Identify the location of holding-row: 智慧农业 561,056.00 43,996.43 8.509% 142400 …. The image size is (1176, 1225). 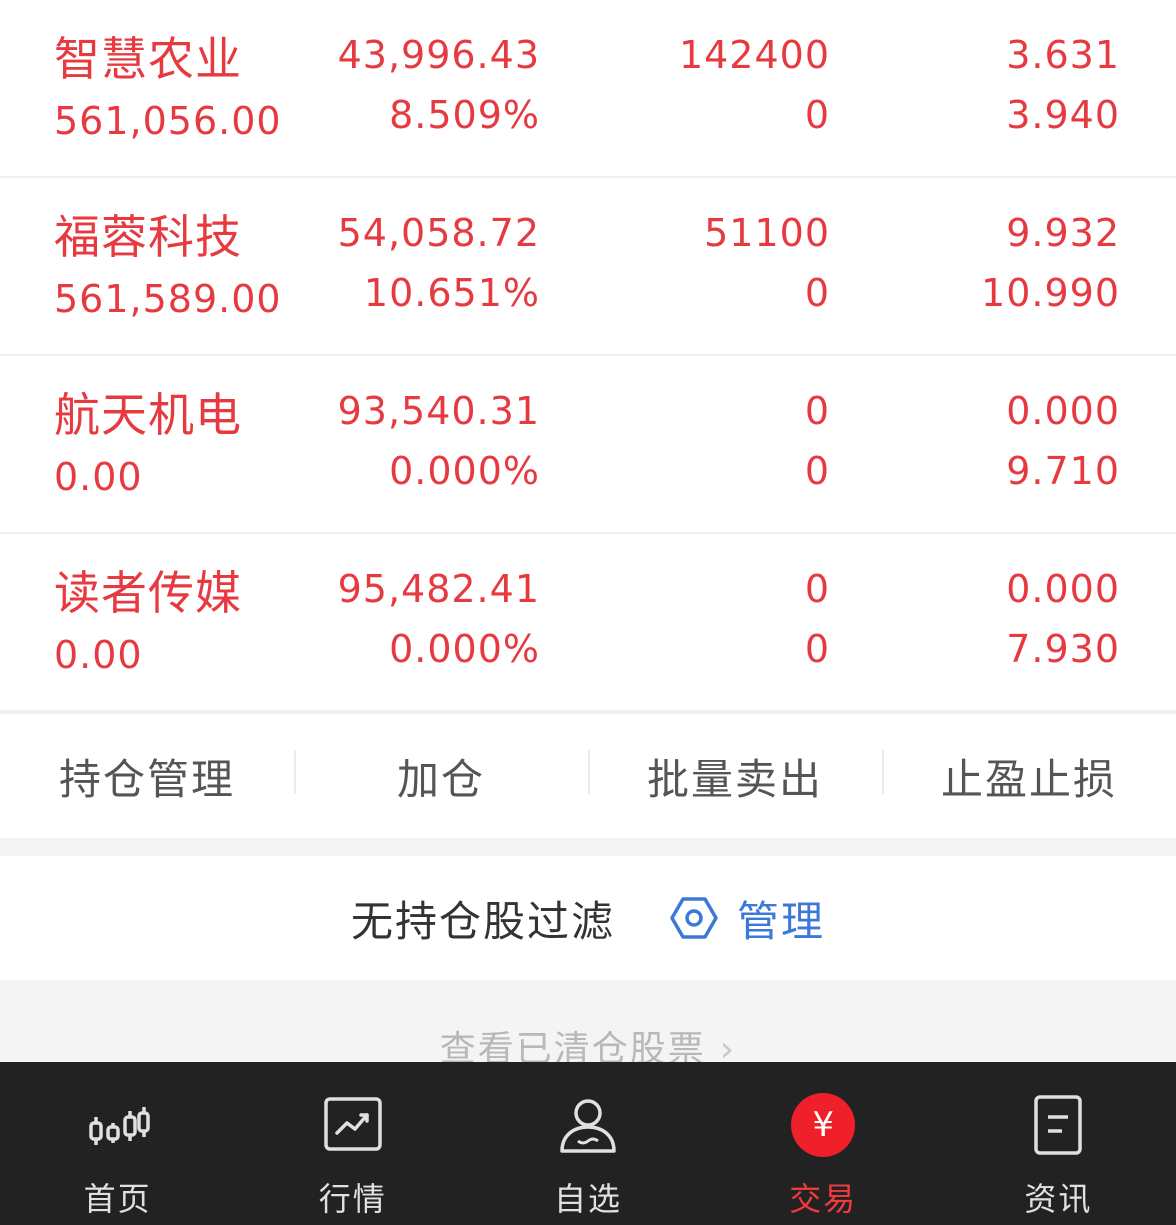
(588, 89).